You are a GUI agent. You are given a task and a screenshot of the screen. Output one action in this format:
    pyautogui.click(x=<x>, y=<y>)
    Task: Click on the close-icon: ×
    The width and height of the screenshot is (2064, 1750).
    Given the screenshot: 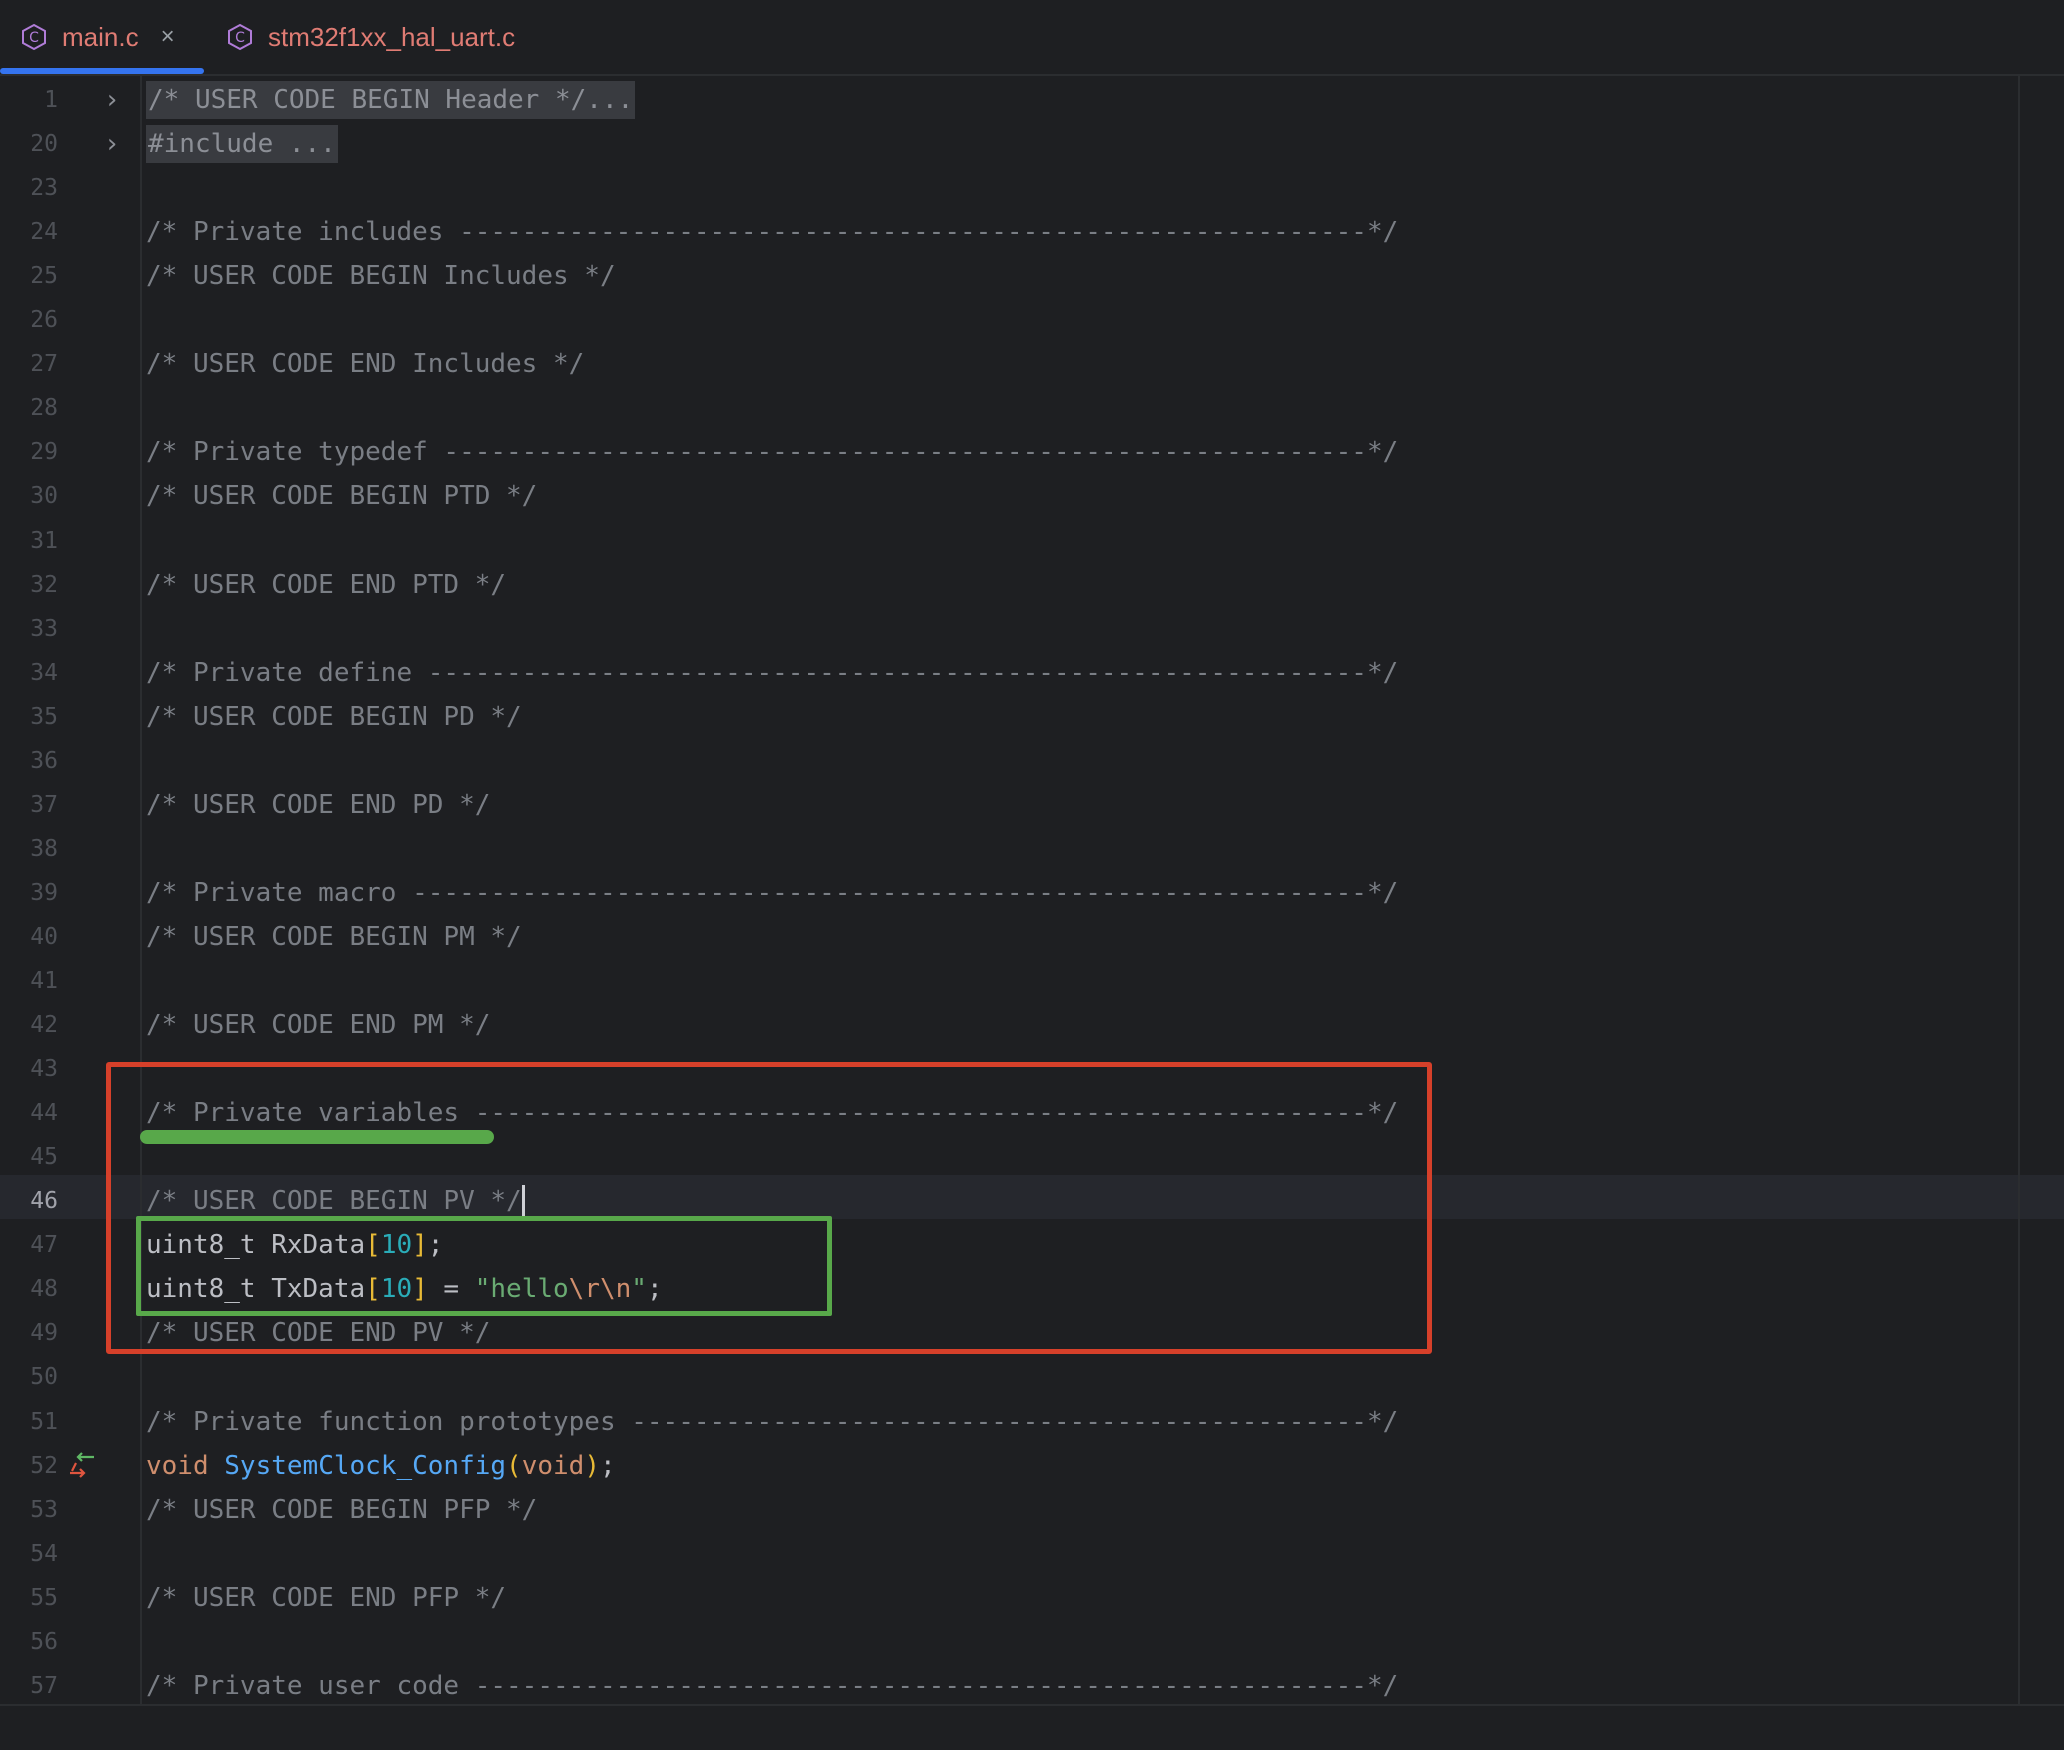 What is the action you would take?
    pyautogui.click(x=168, y=37)
    